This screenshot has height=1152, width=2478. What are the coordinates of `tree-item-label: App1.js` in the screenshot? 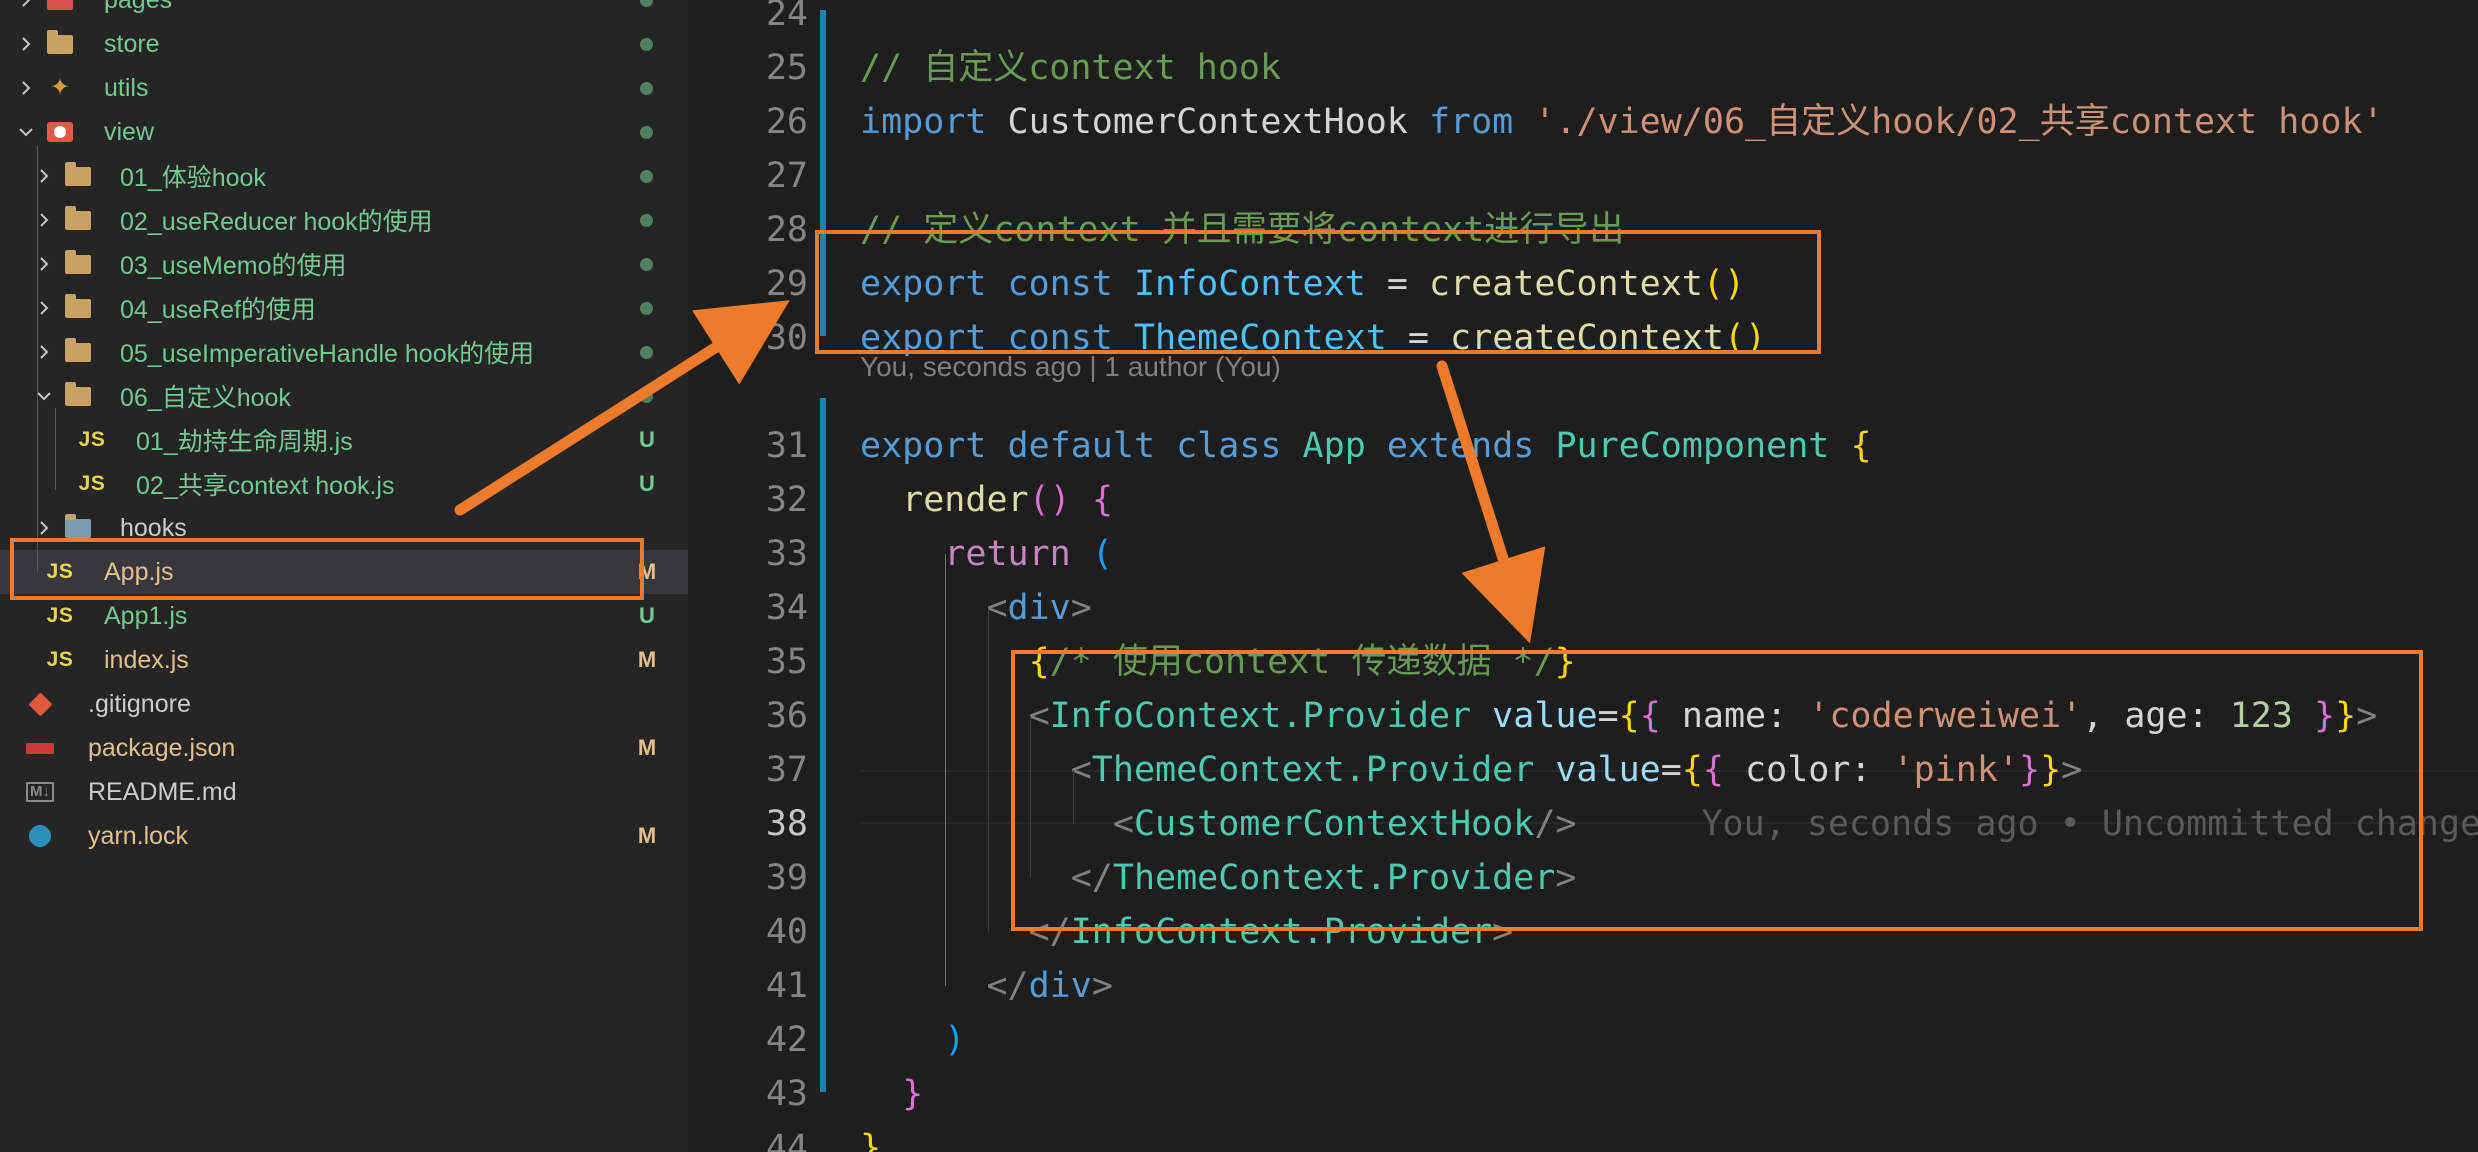 It's located at (146, 615).